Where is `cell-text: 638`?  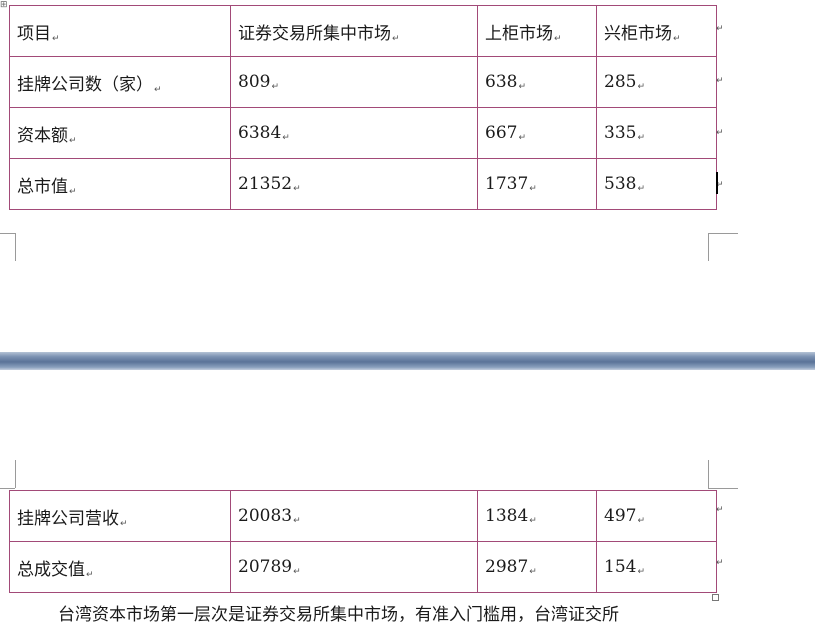 cell-text: 638 is located at coordinates (501, 82).